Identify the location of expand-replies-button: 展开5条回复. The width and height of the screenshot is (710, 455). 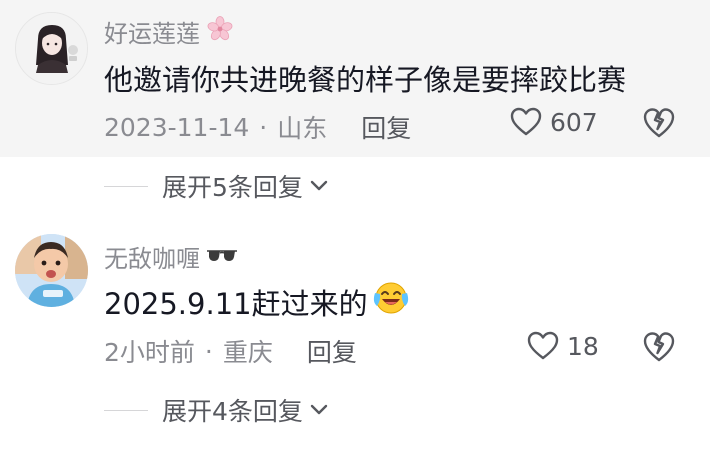
(216, 186).